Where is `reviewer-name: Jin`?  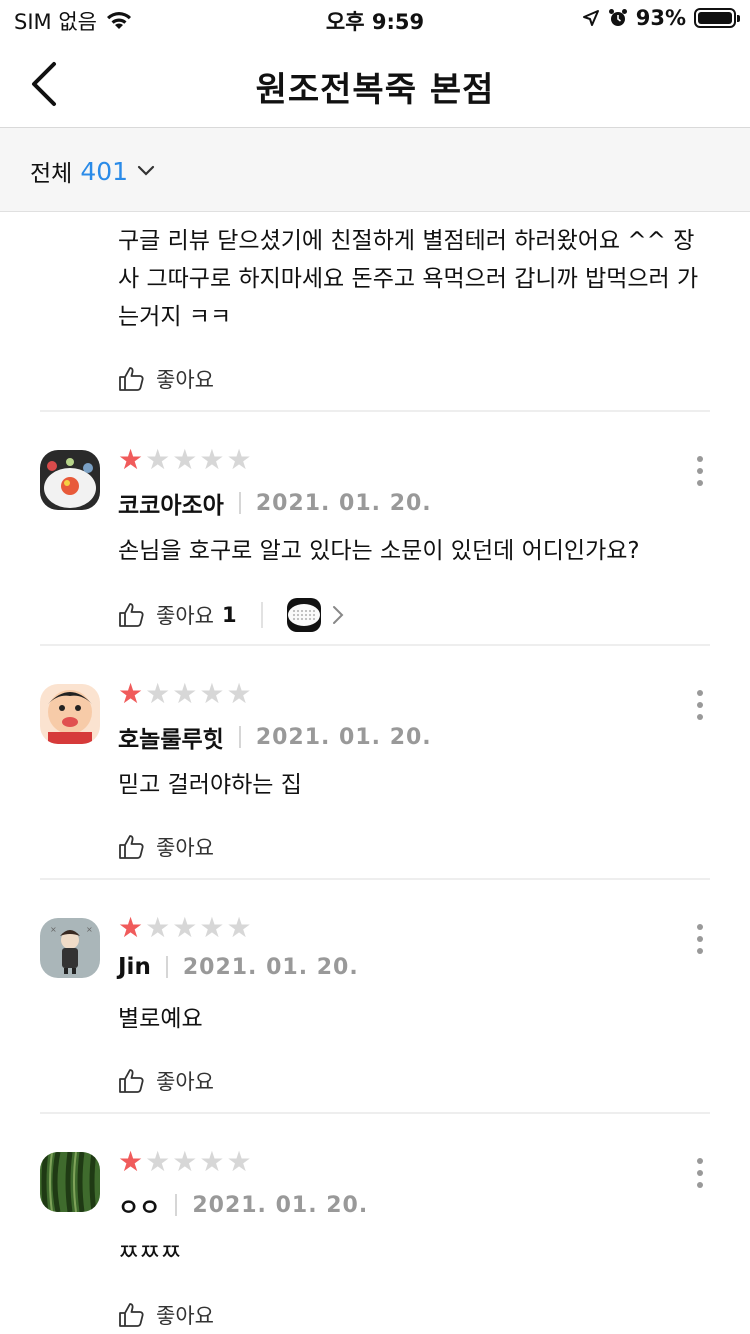 reviewer-name: Jin is located at coordinates (134, 967).